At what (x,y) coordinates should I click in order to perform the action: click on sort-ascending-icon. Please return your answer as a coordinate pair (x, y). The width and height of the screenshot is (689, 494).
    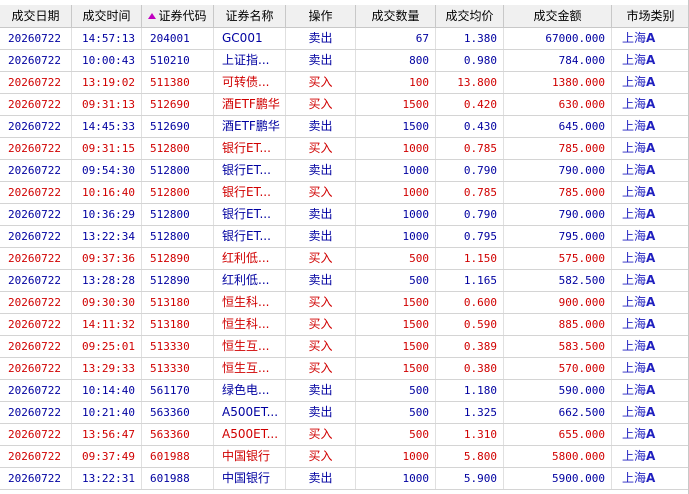
    Looking at the image, I should click on (152, 16).